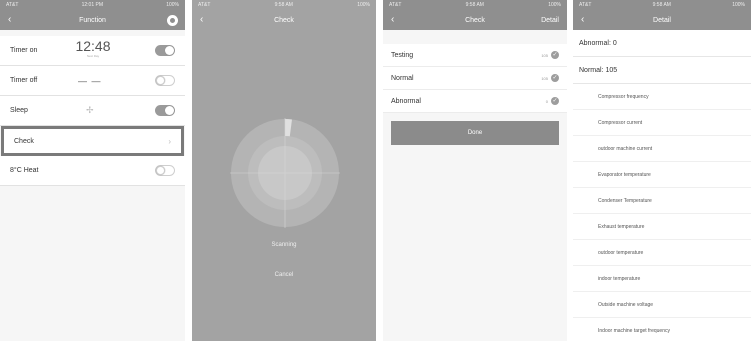 The height and width of the screenshot is (341, 751). I want to click on page-title: Detail, so click(662, 20).